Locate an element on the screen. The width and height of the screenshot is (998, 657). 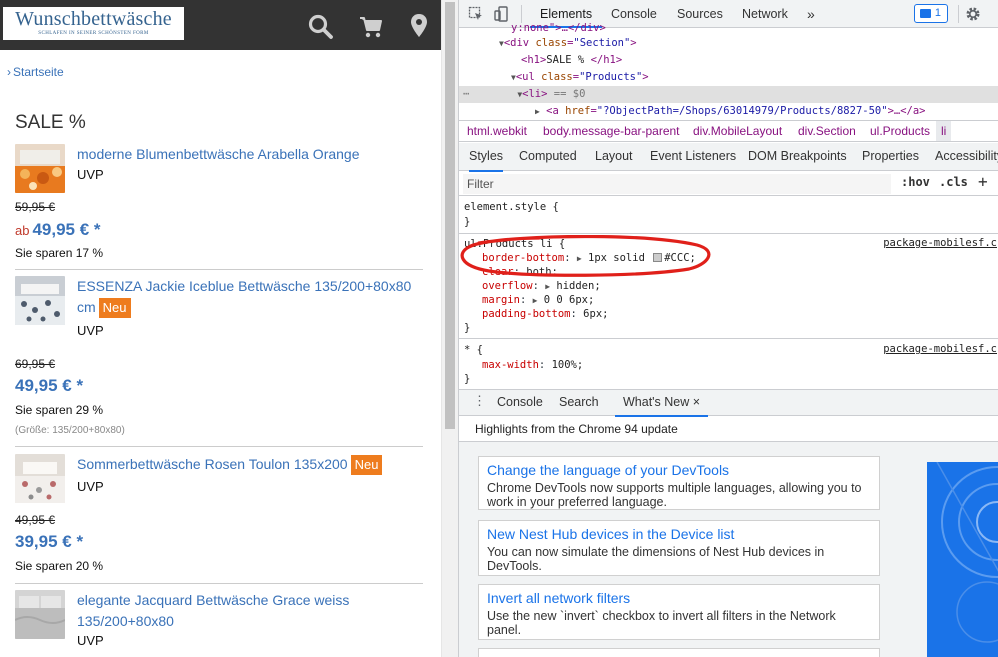
tab-properties: Properties is located at coordinates (890, 156).